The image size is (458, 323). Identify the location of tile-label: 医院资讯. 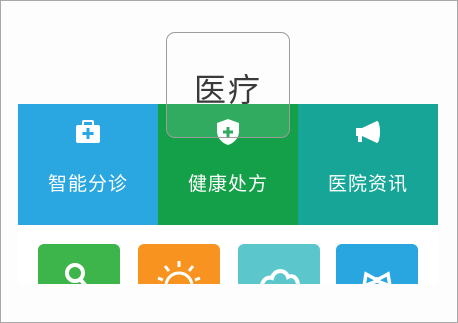
(367, 184).